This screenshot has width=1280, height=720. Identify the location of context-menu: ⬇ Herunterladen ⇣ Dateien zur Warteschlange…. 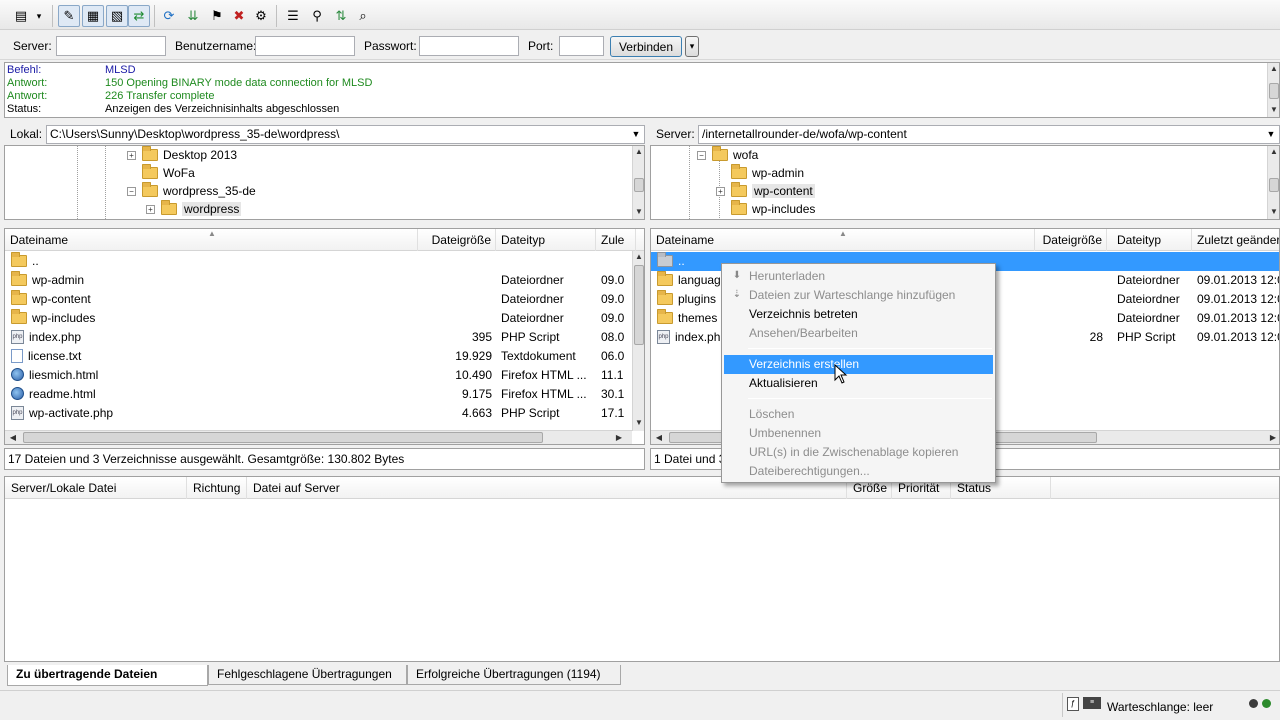
(858, 373).